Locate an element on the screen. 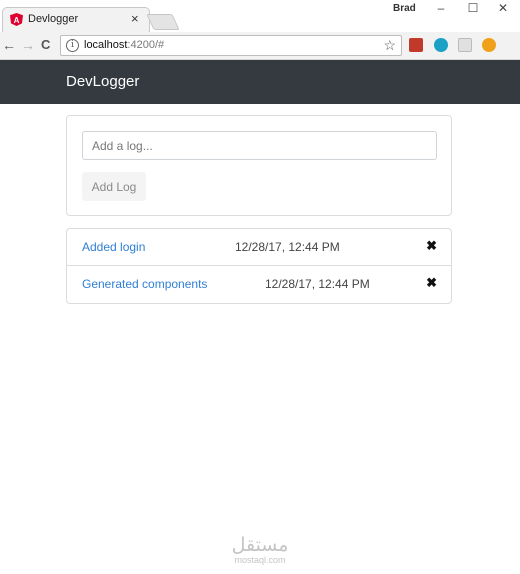  log-form-card: Add Log is located at coordinates (259, 165).